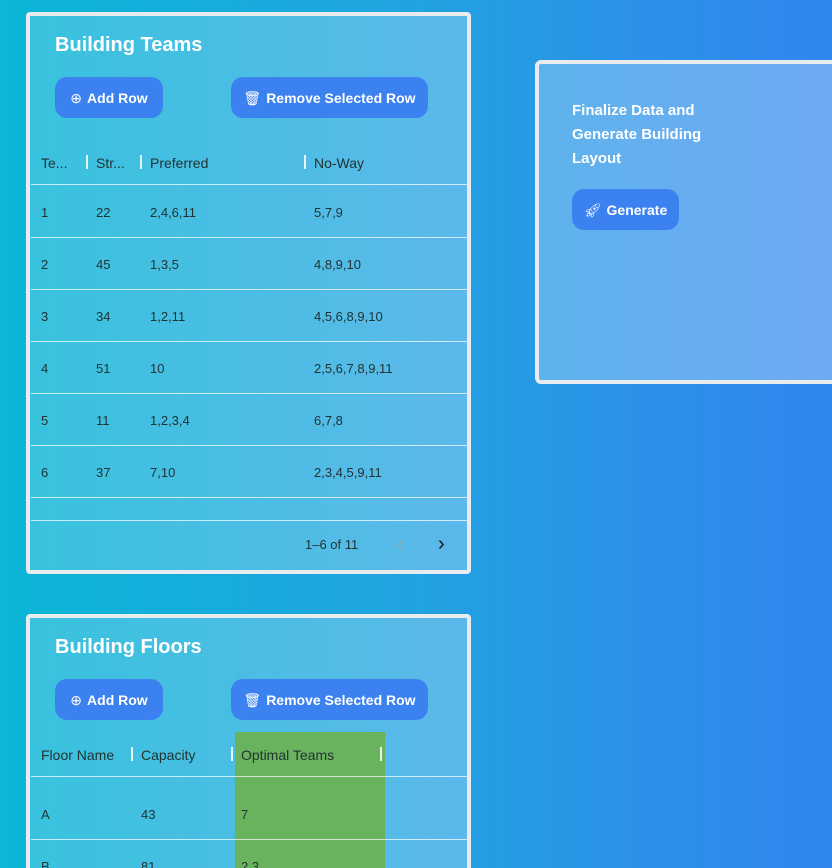 This screenshot has height=868, width=832. I want to click on floors-remove-row-label: Remove Selected Row, so click(341, 699).